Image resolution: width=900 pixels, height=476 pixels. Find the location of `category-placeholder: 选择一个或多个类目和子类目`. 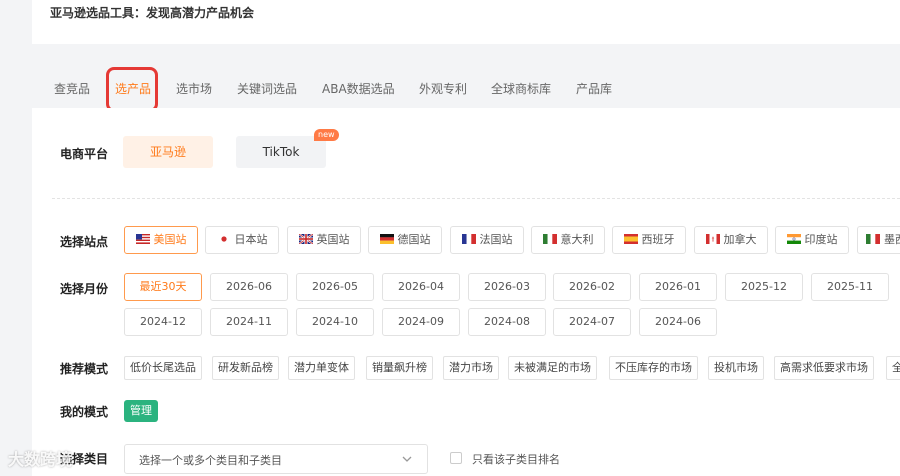

category-placeholder: 选择一个或多个类目和子类目 is located at coordinates (210, 460).